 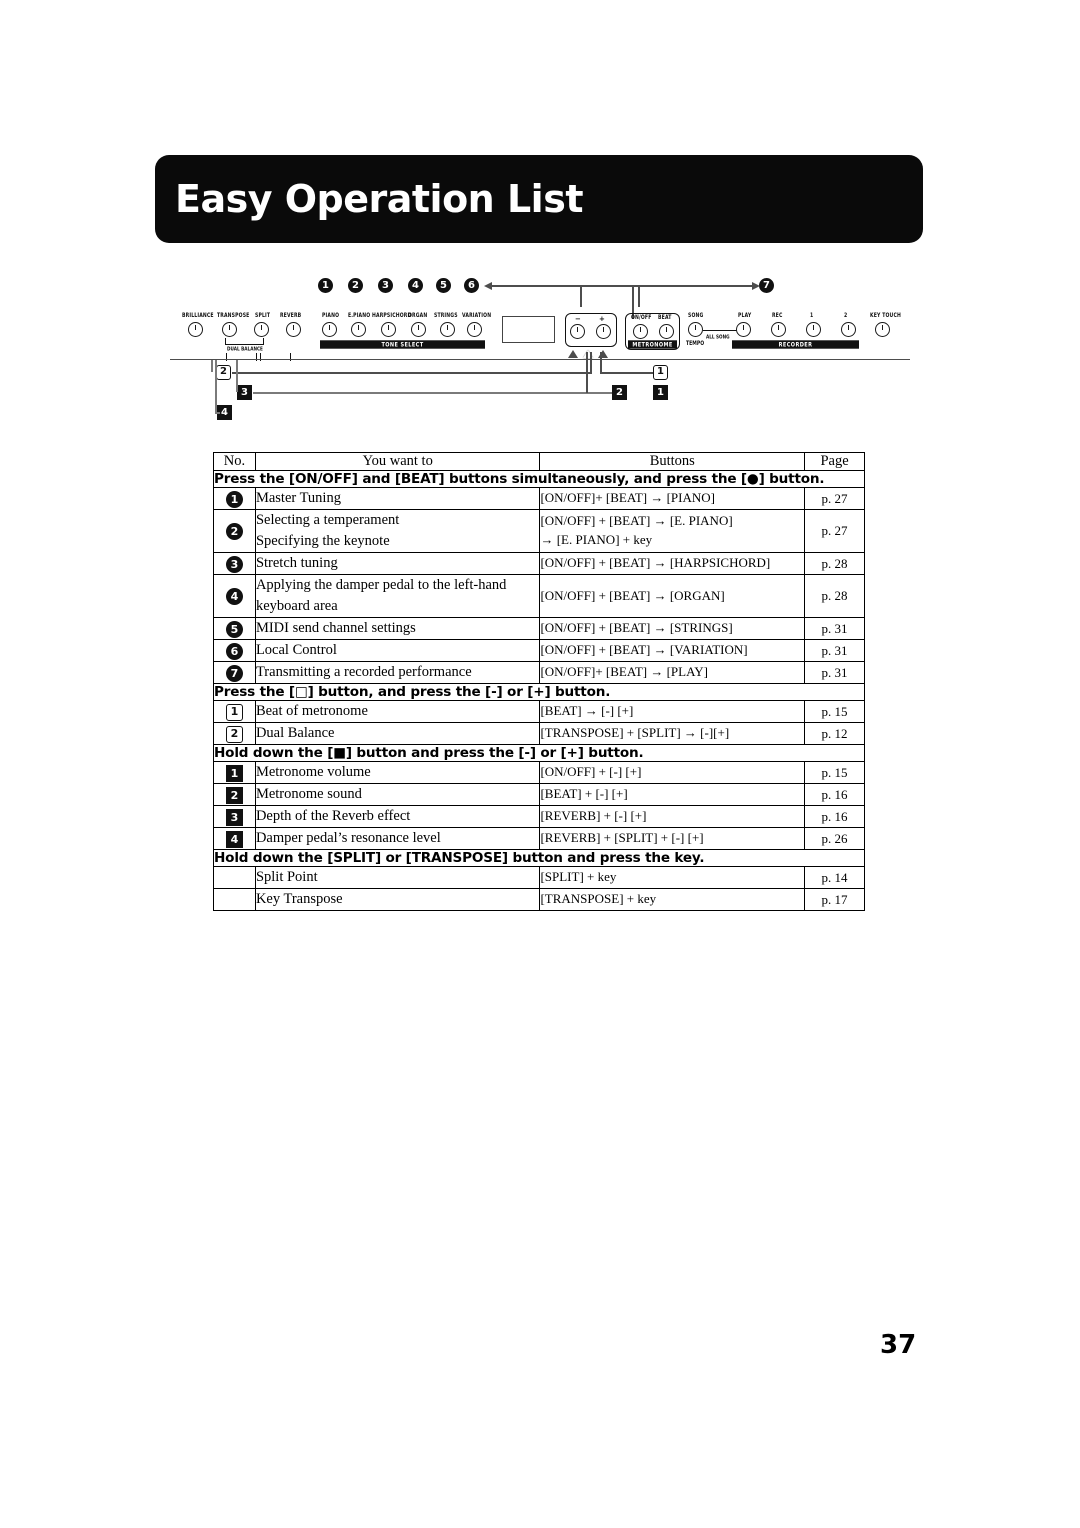 I want to click on knob-key-touch, so click(x=882, y=329).